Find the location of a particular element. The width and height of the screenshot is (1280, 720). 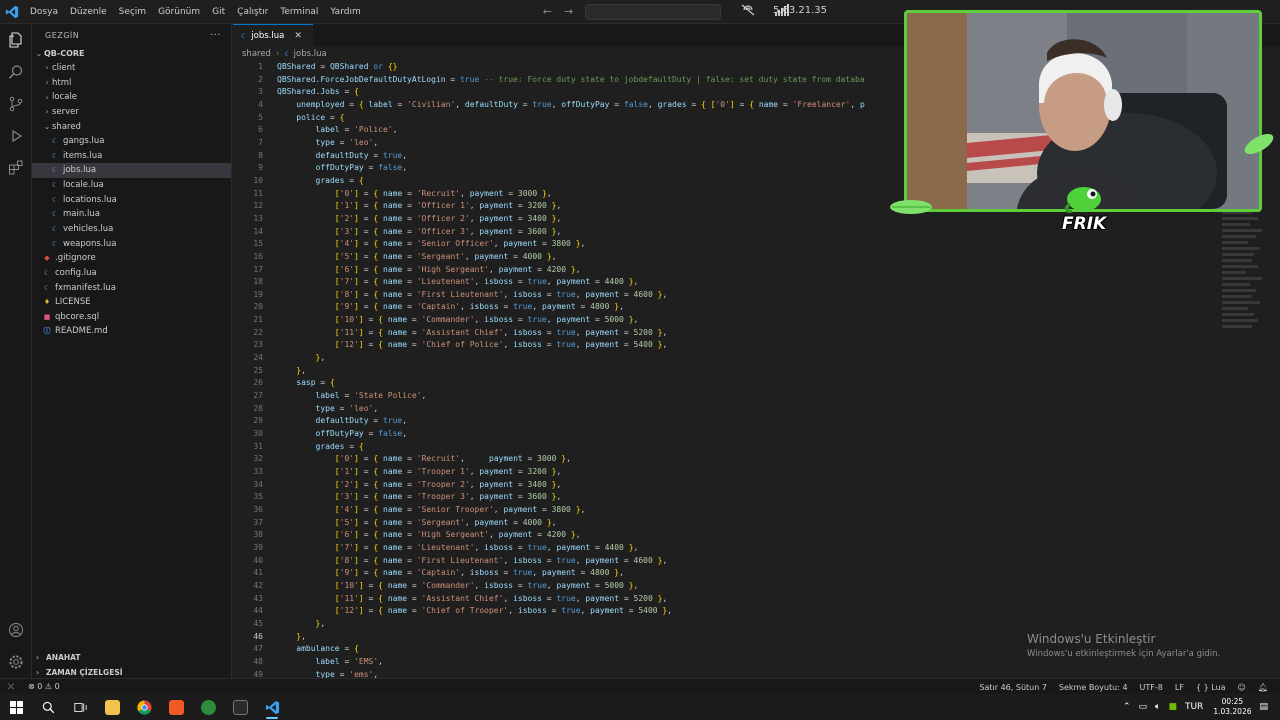

tree-file: ◆ .gitignore is located at coordinates (131, 258).